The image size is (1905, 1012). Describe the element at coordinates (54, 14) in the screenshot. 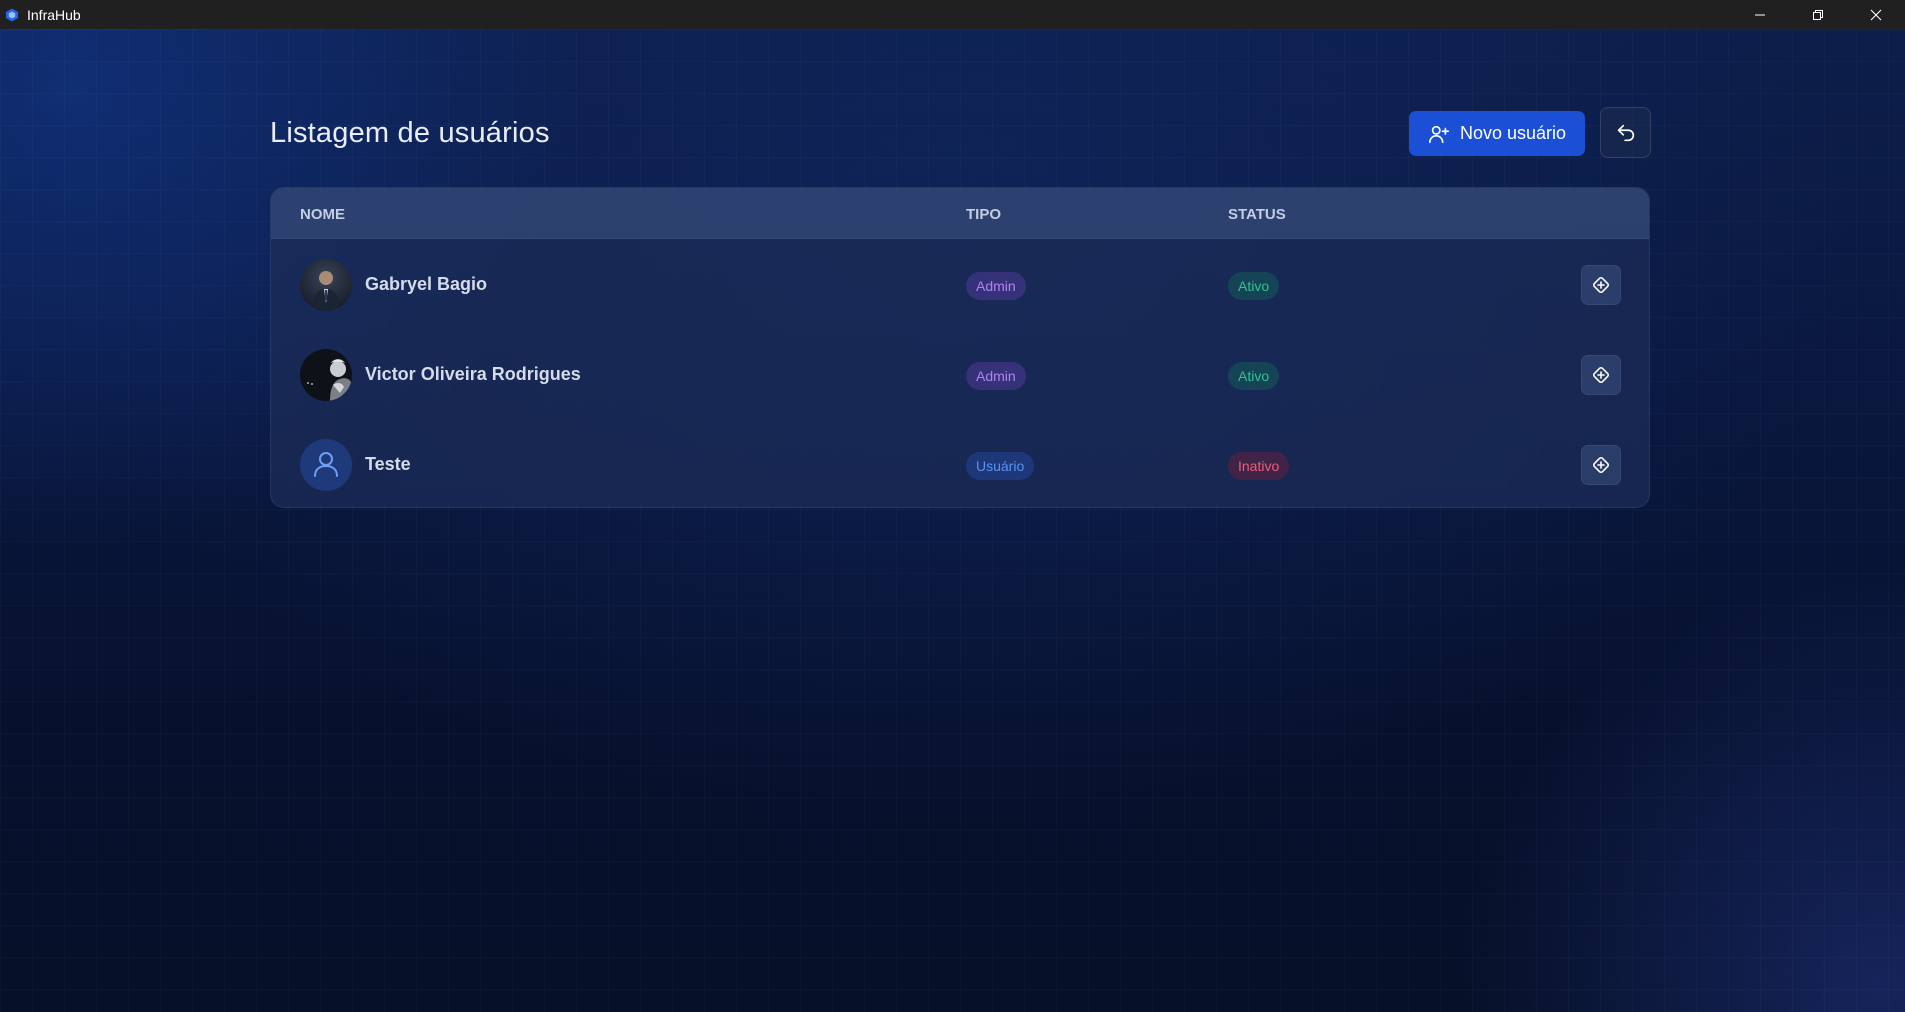

I see `window-title: InfraHub` at that location.